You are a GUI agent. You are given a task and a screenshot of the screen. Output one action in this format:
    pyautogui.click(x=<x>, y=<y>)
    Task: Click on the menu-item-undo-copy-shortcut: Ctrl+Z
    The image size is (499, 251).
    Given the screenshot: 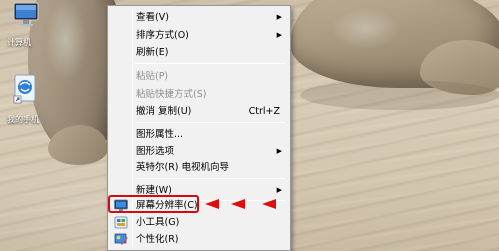 What is the action you would take?
    pyautogui.click(x=264, y=111)
    